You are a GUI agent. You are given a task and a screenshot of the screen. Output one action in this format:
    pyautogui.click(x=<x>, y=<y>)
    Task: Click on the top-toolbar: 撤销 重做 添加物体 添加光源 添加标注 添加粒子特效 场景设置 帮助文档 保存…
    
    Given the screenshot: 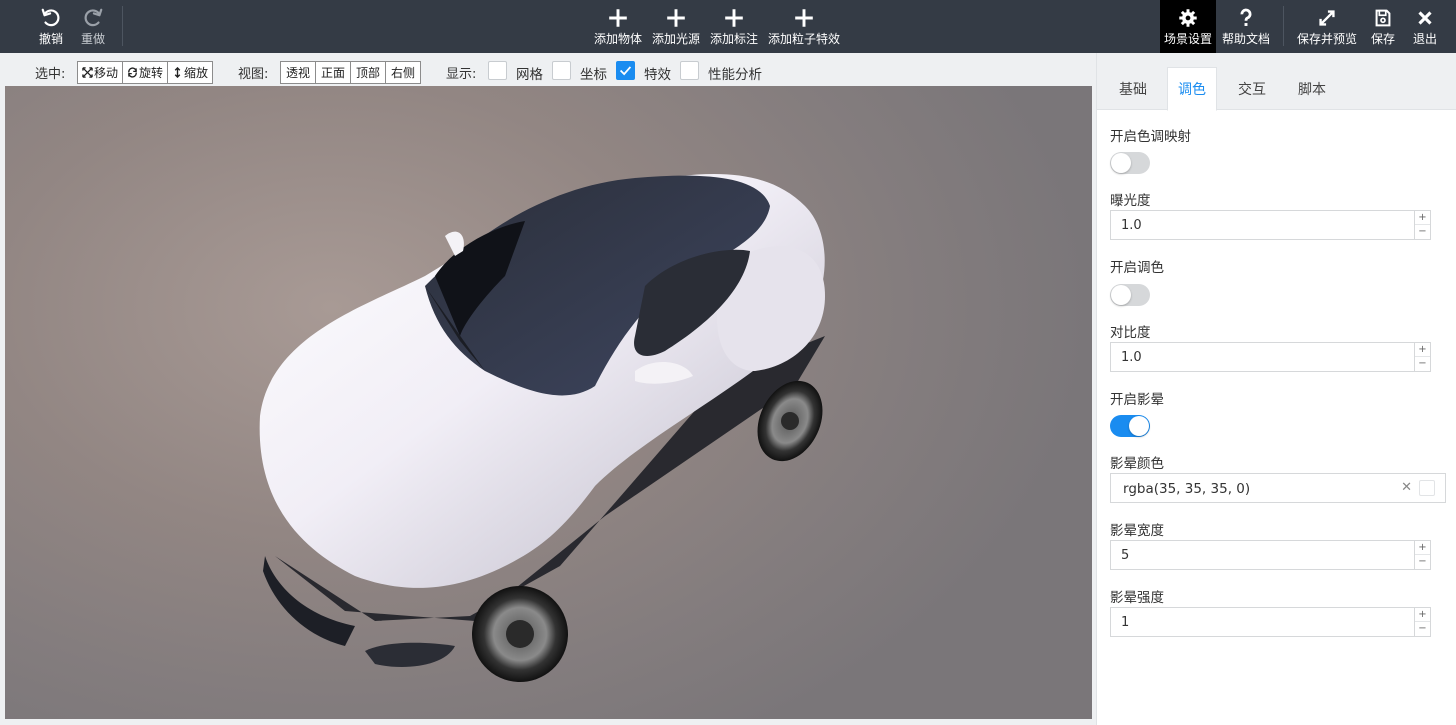 What is the action you would take?
    pyautogui.click(x=728, y=26)
    